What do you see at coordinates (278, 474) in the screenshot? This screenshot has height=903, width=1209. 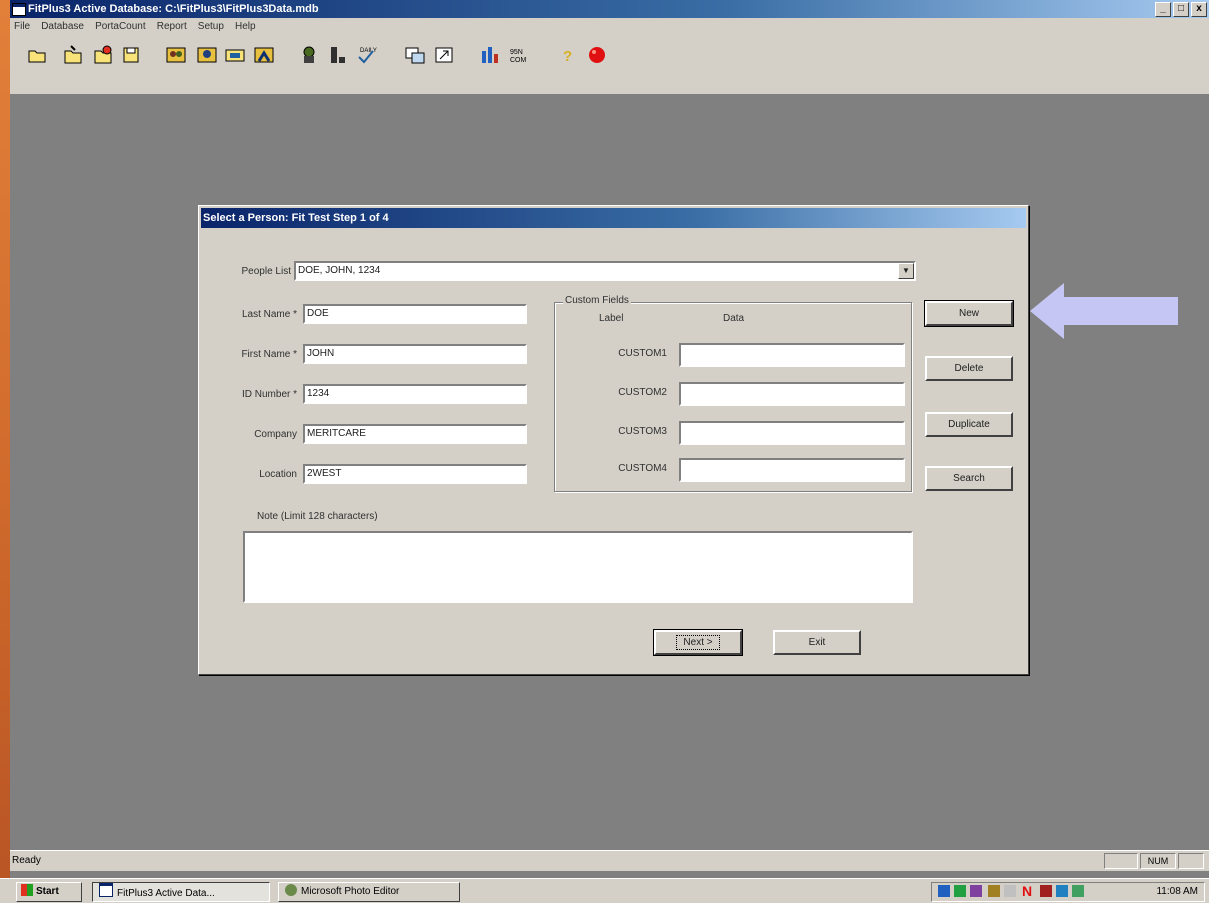 I see `location-label: Location` at bounding box center [278, 474].